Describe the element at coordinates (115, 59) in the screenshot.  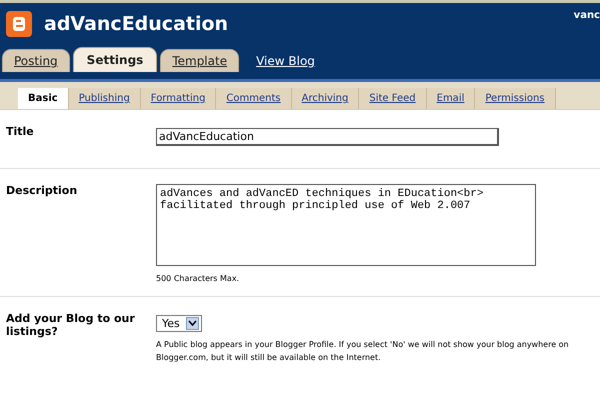
I see `tab: Settings` at that location.